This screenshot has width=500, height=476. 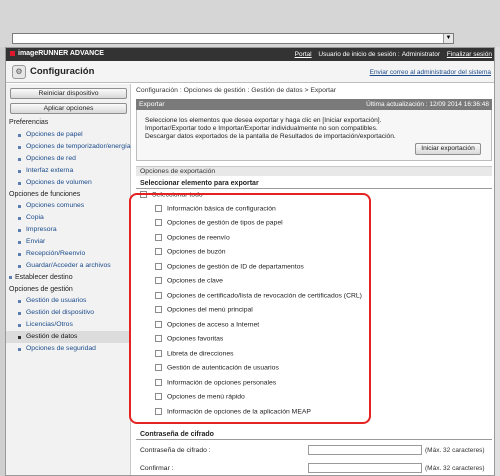 What do you see at coordinates (365, 468) in the screenshot?
I see `confirm-input` at bounding box center [365, 468].